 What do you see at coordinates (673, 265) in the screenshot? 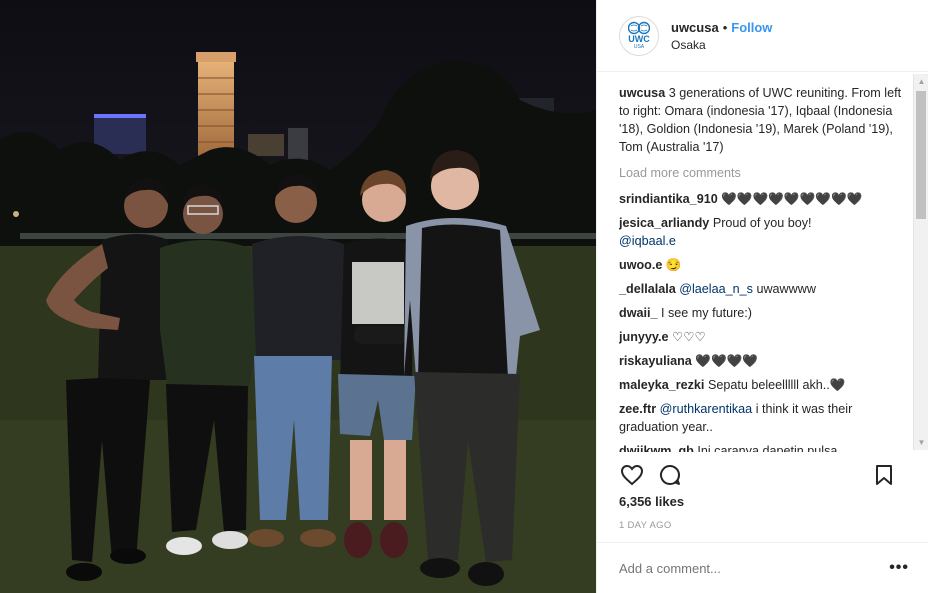
I see `comment-text: 😏` at bounding box center [673, 265].